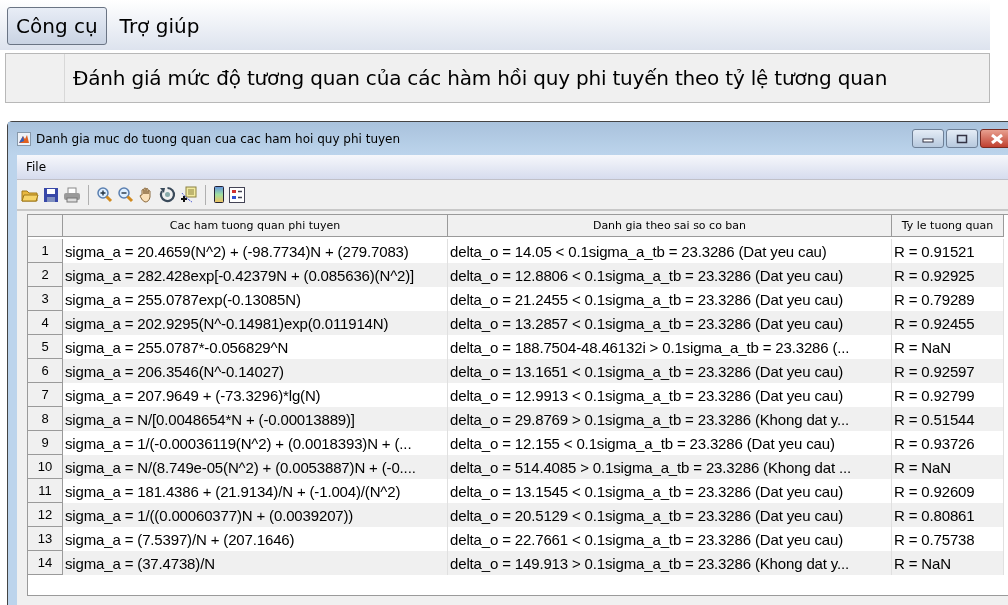  Describe the element at coordinates (948, 371) in the screenshot. I see `ratio-cell: R = 0.92597` at that location.